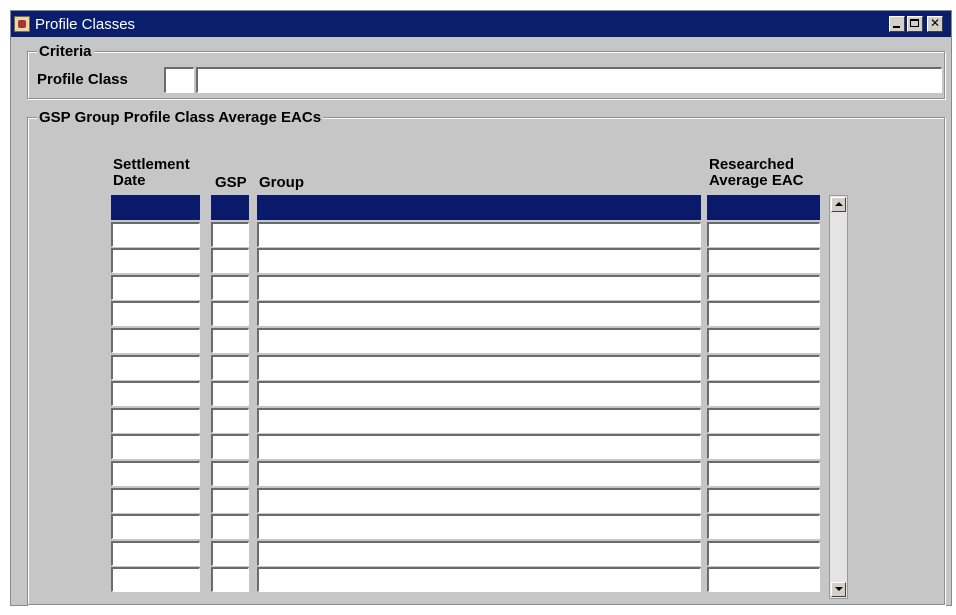 The image size is (956, 615). Describe the element at coordinates (481, 24) in the screenshot. I see `title-bar: Profile Classes ✕` at that location.